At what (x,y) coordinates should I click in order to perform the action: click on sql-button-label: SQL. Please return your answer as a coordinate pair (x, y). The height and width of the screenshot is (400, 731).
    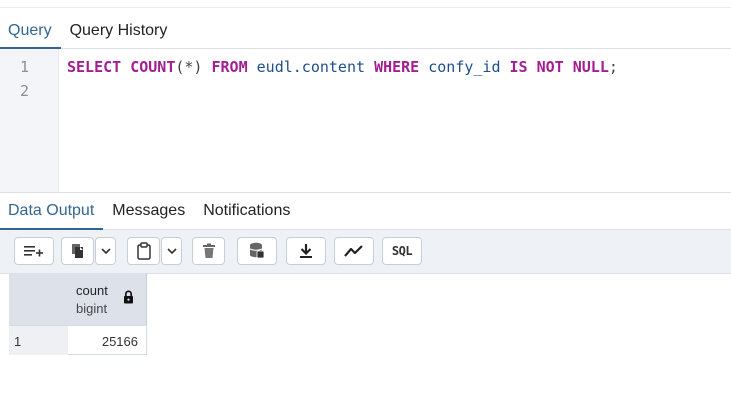
    Looking at the image, I should click on (402, 251).